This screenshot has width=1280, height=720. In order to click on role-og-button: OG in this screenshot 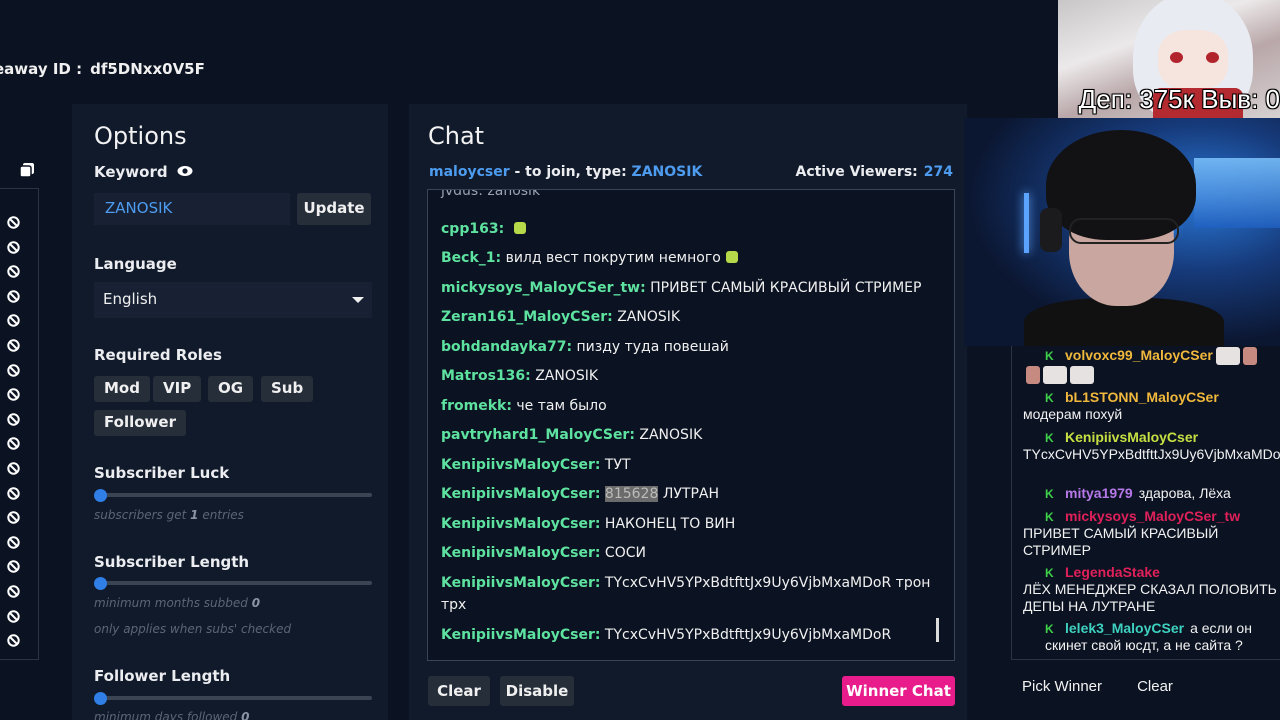, I will do `click(231, 389)`.